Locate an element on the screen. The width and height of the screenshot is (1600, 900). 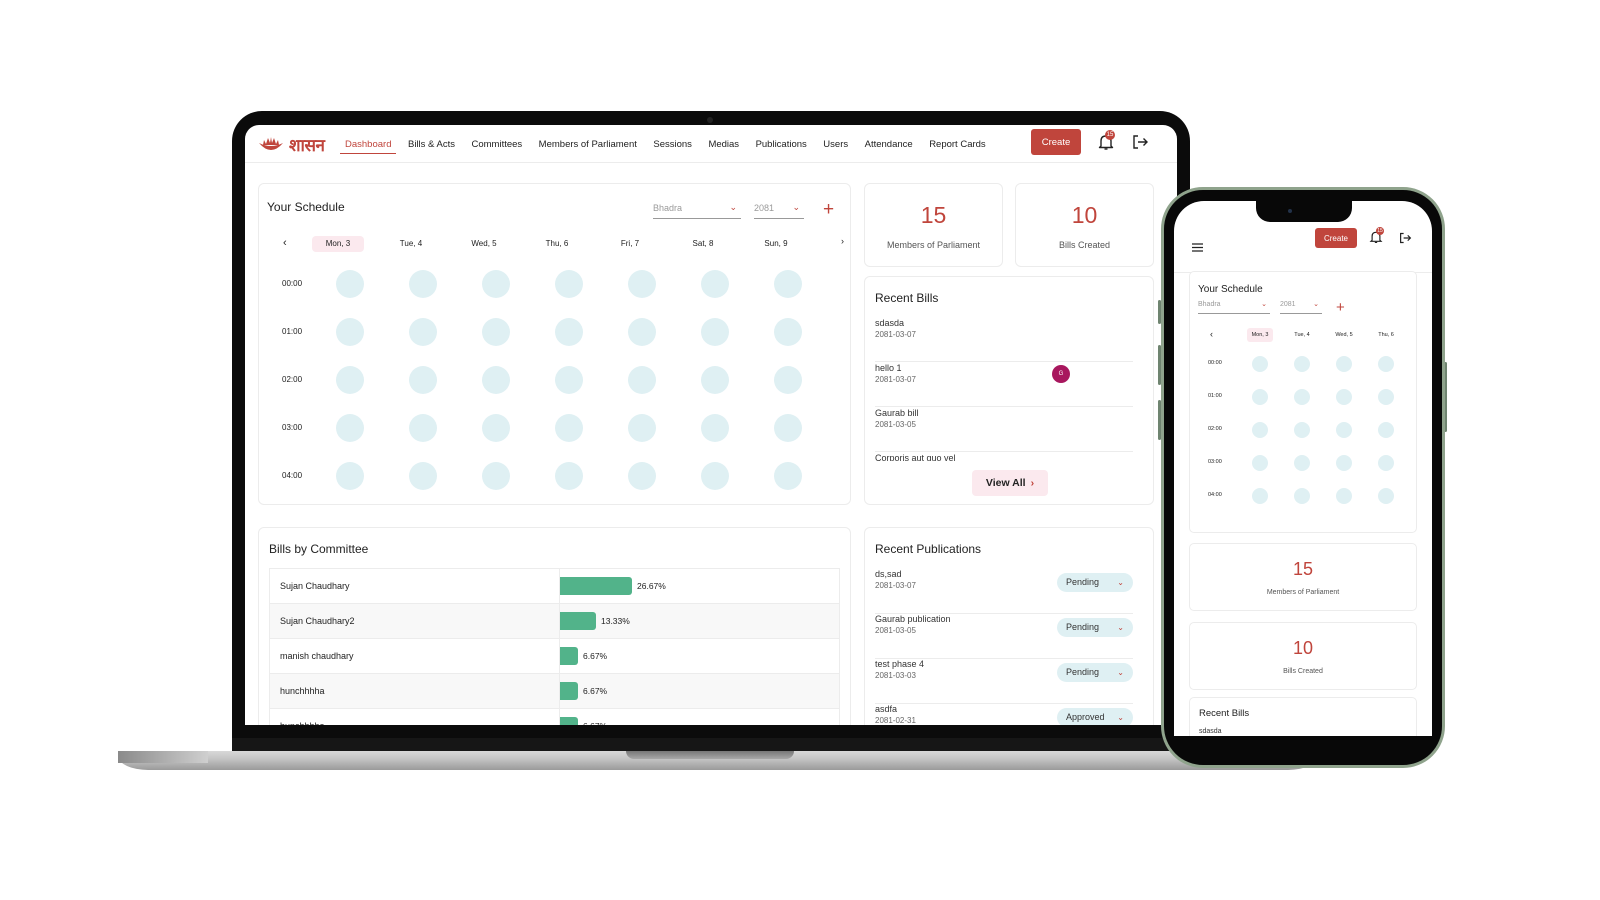
nav-sessions: Sessions is located at coordinates (672, 144).